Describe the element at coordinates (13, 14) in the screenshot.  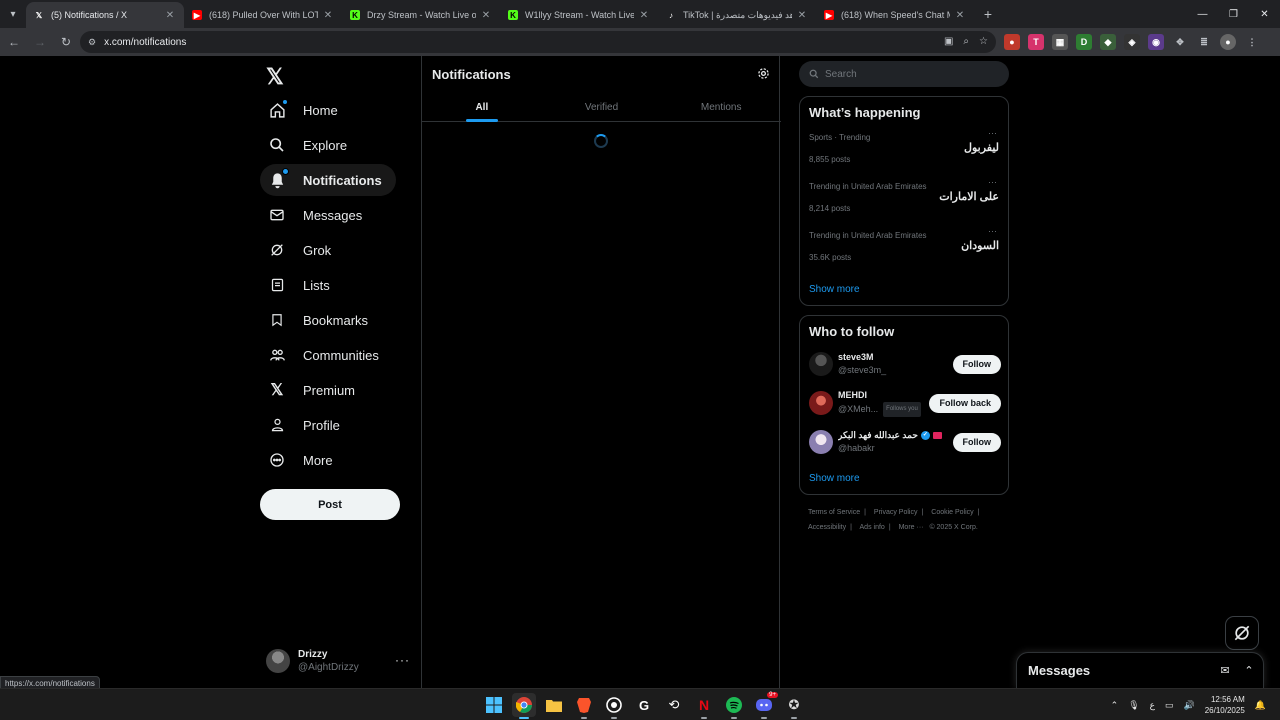
I see `tab-search-icon: ▾` at that location.